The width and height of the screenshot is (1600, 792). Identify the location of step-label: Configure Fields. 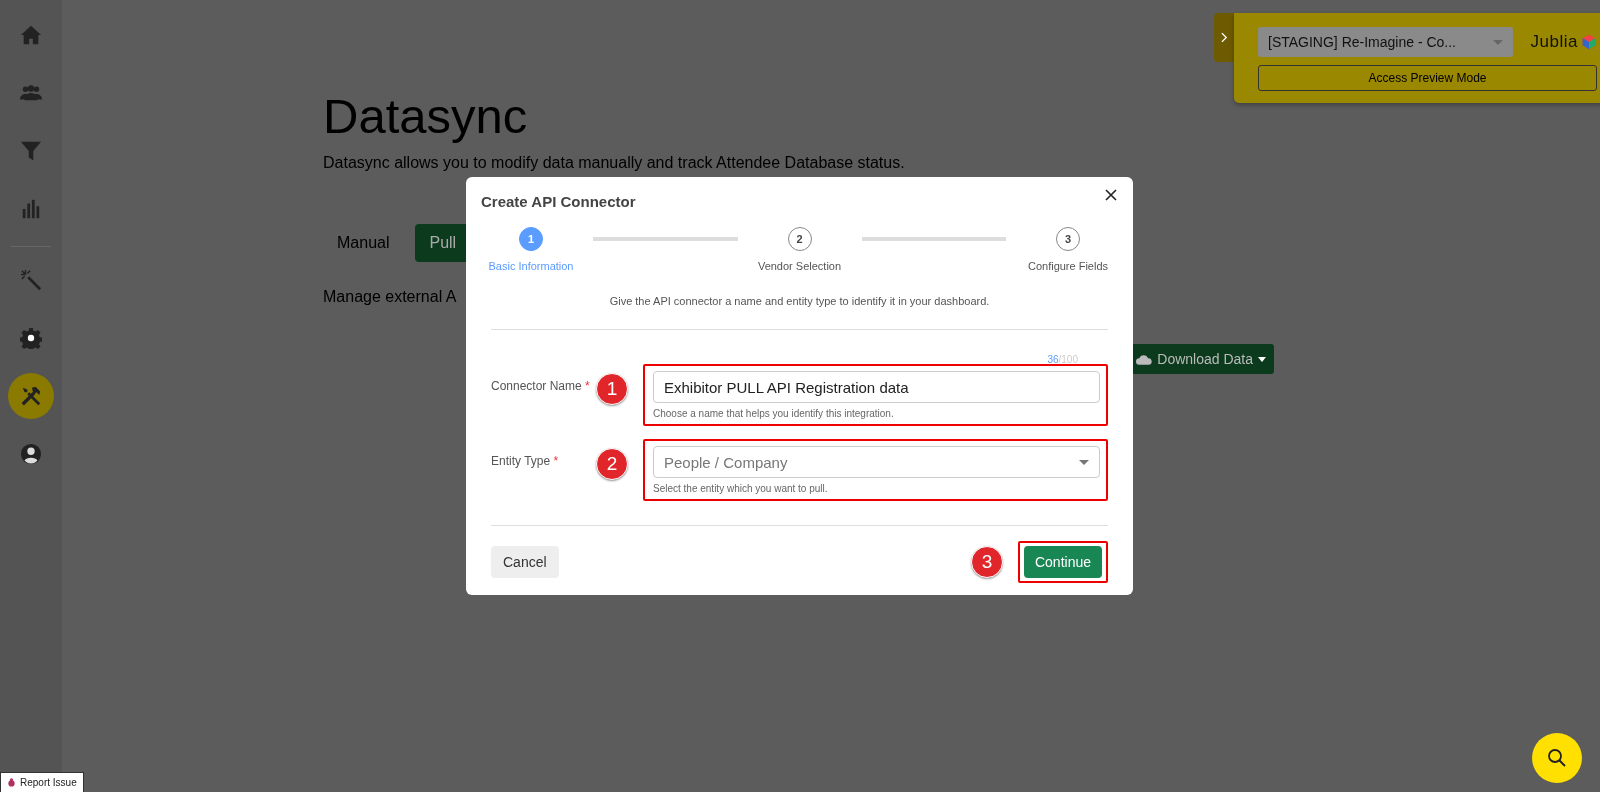
(1068, 266).